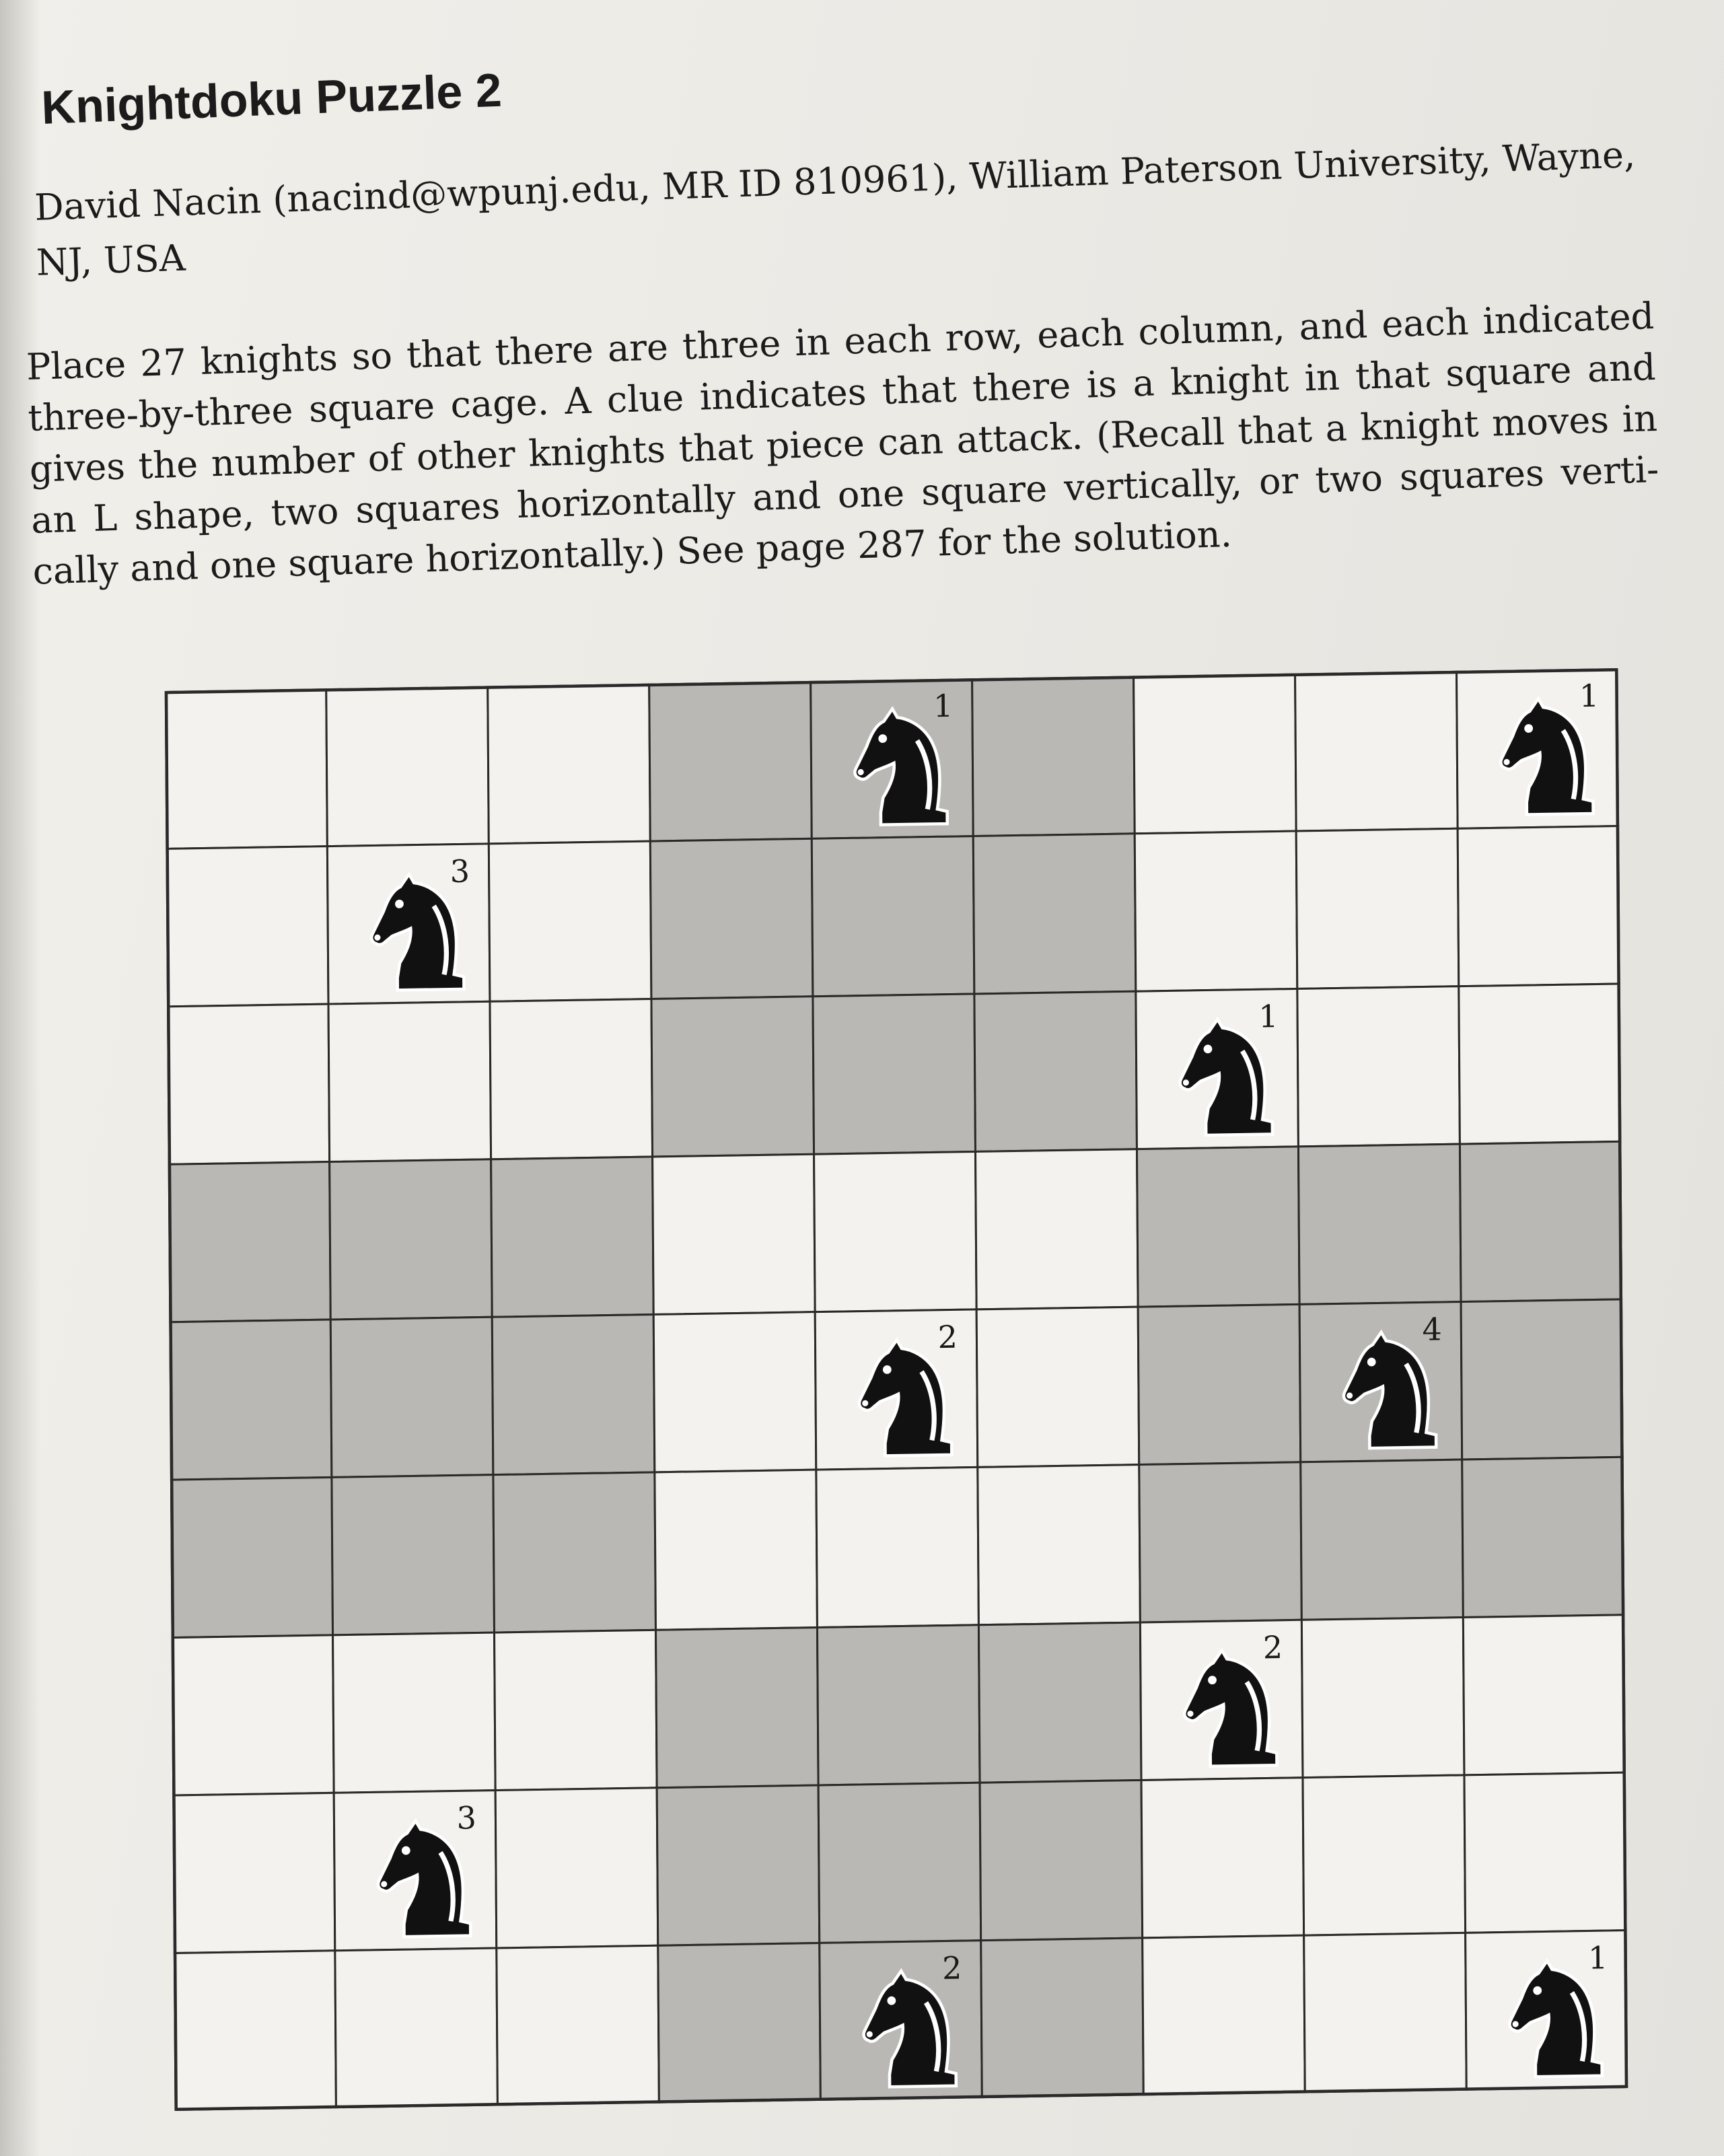 The height and width of the screenshot is (2156, 1724). What do you see at coordinates (735, 1549) in the screenshot?
I see `board-cell-r6-c4` at bounding box center [735, 1549].